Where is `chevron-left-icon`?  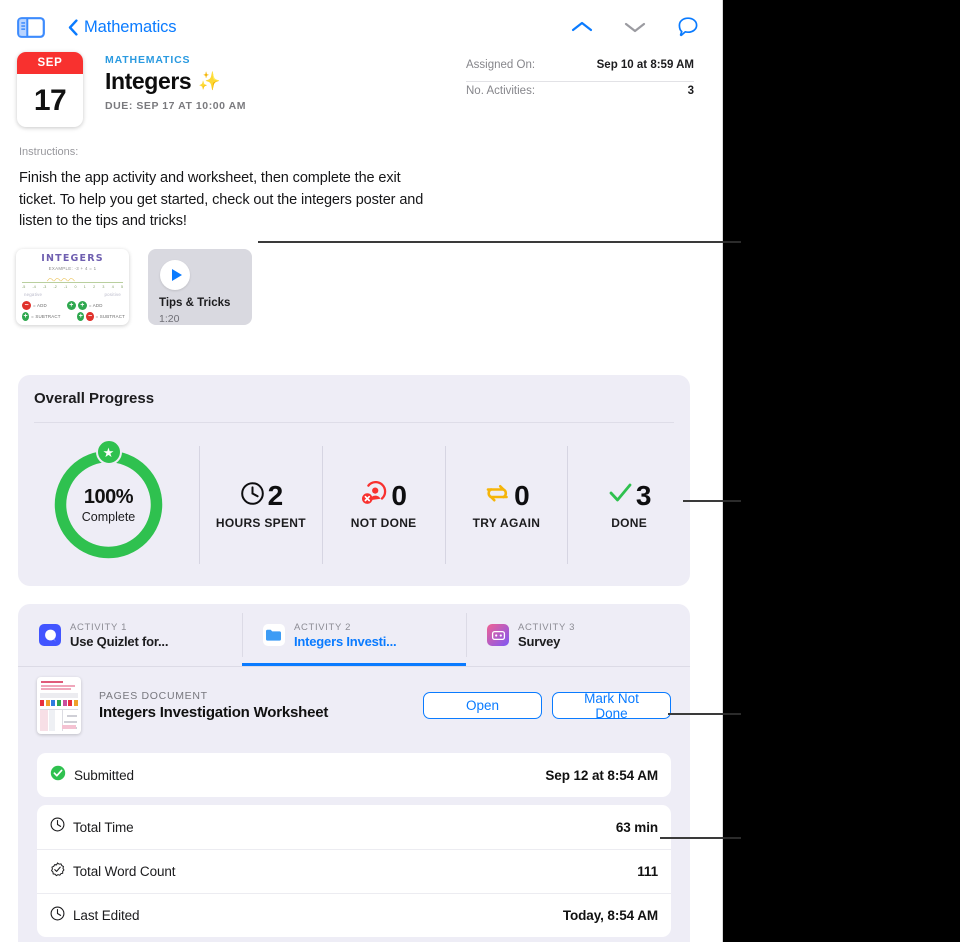 chevron-left-icon is located at coordinates (73, 27).